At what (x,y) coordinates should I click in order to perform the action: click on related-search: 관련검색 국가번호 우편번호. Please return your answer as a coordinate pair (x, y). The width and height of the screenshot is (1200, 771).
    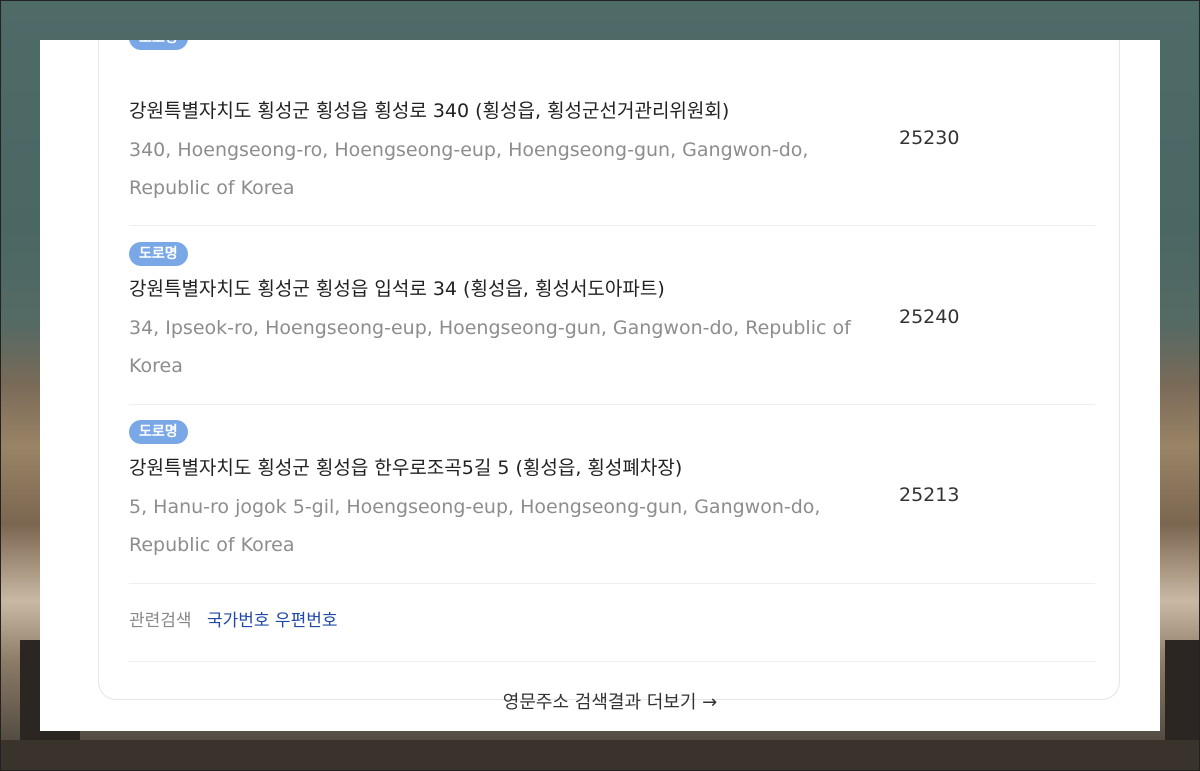
    Looking at the image, I should click on (233, 618).